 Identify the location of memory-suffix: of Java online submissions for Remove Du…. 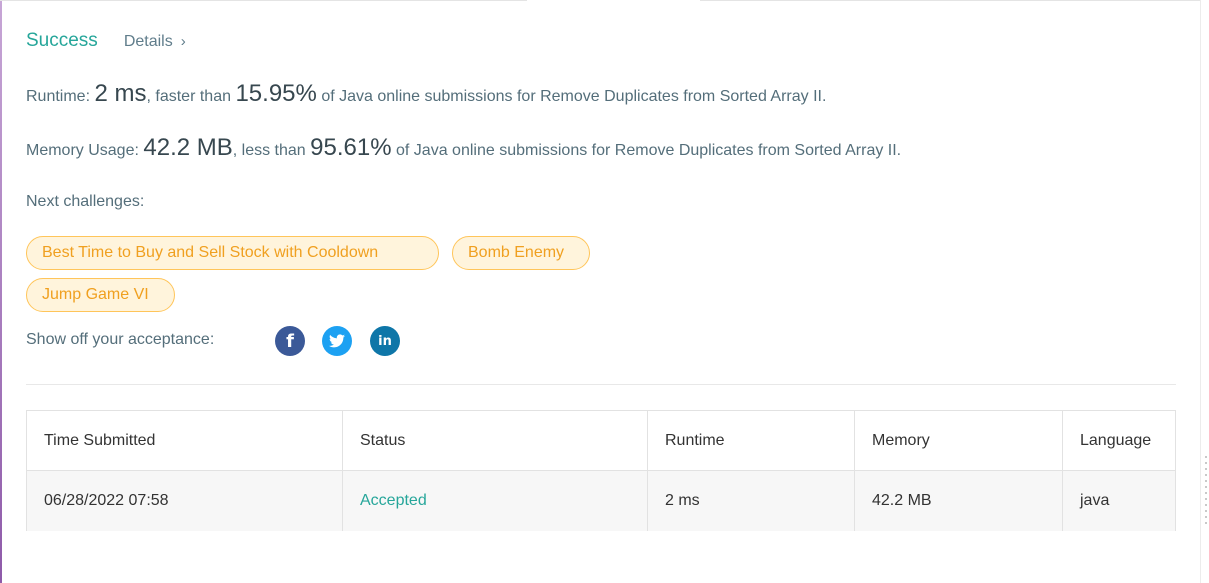
(649, 150).